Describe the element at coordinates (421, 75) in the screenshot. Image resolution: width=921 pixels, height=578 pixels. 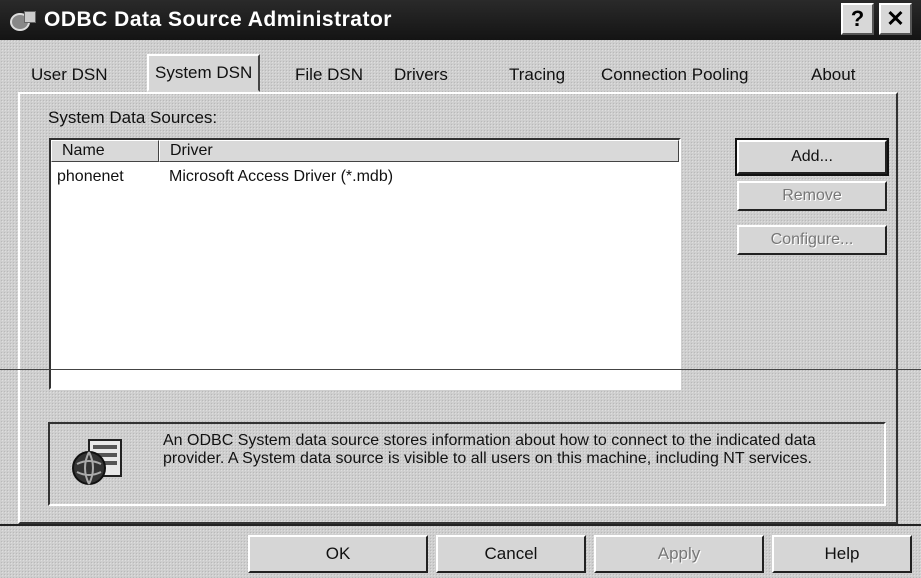
I see `tab-drivers: Drivers` at that location.